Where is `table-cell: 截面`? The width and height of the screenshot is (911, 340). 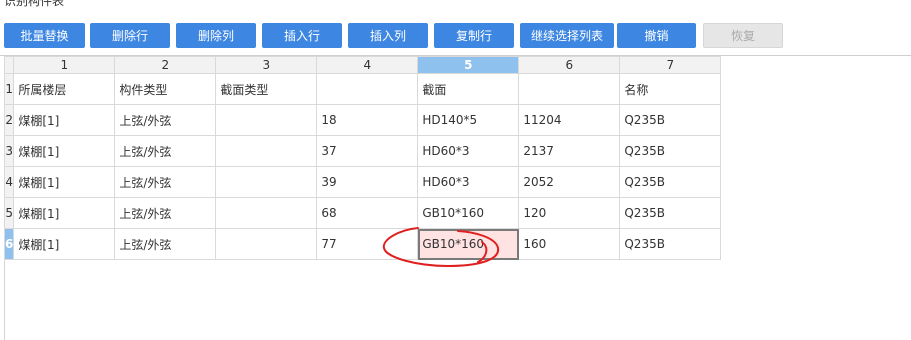
table-cell: 截面 is located at coordinates (468, 89).